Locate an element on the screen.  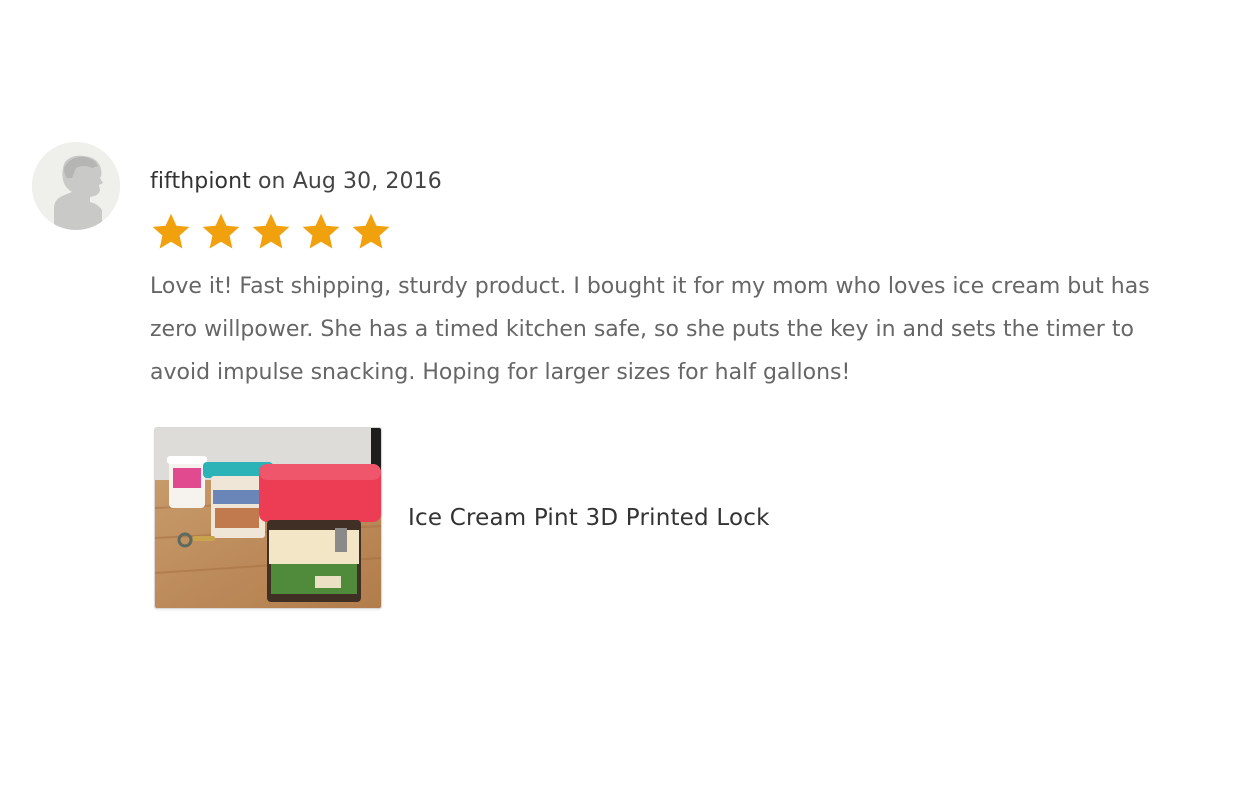
listing-thumbnail is located at coordinates (268, 518).